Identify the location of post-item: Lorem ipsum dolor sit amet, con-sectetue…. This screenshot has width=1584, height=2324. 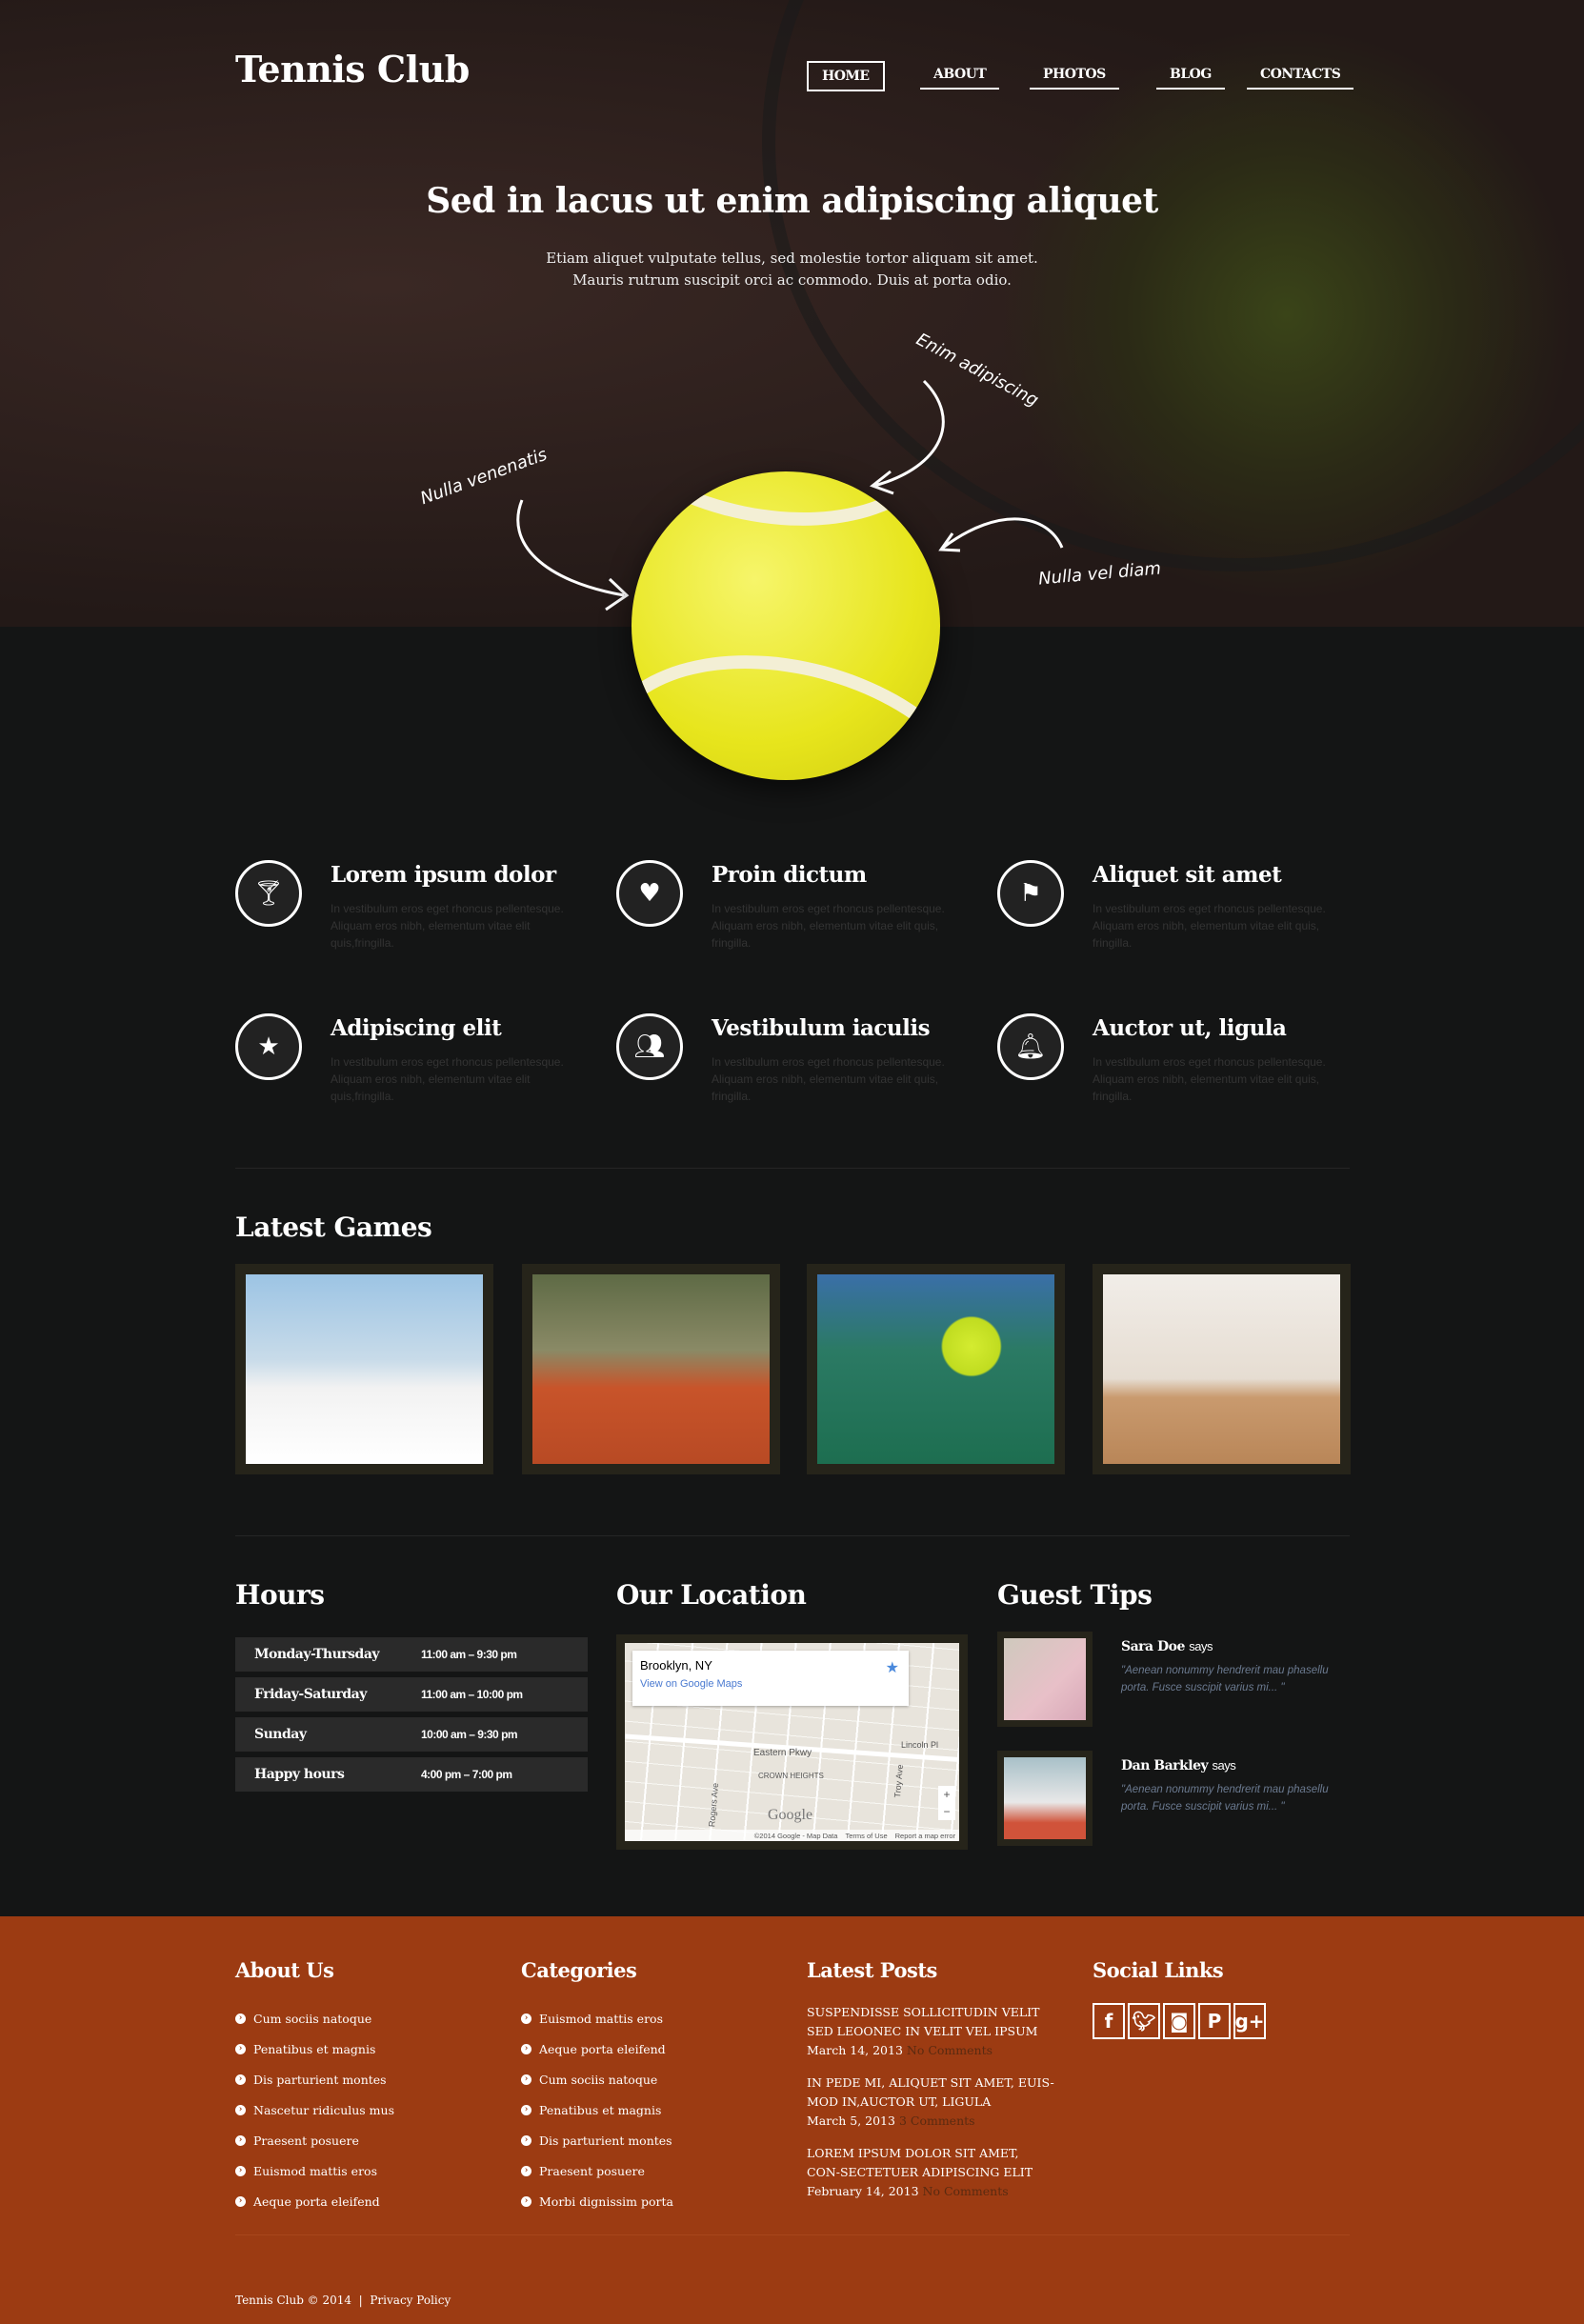
(931, 2172).